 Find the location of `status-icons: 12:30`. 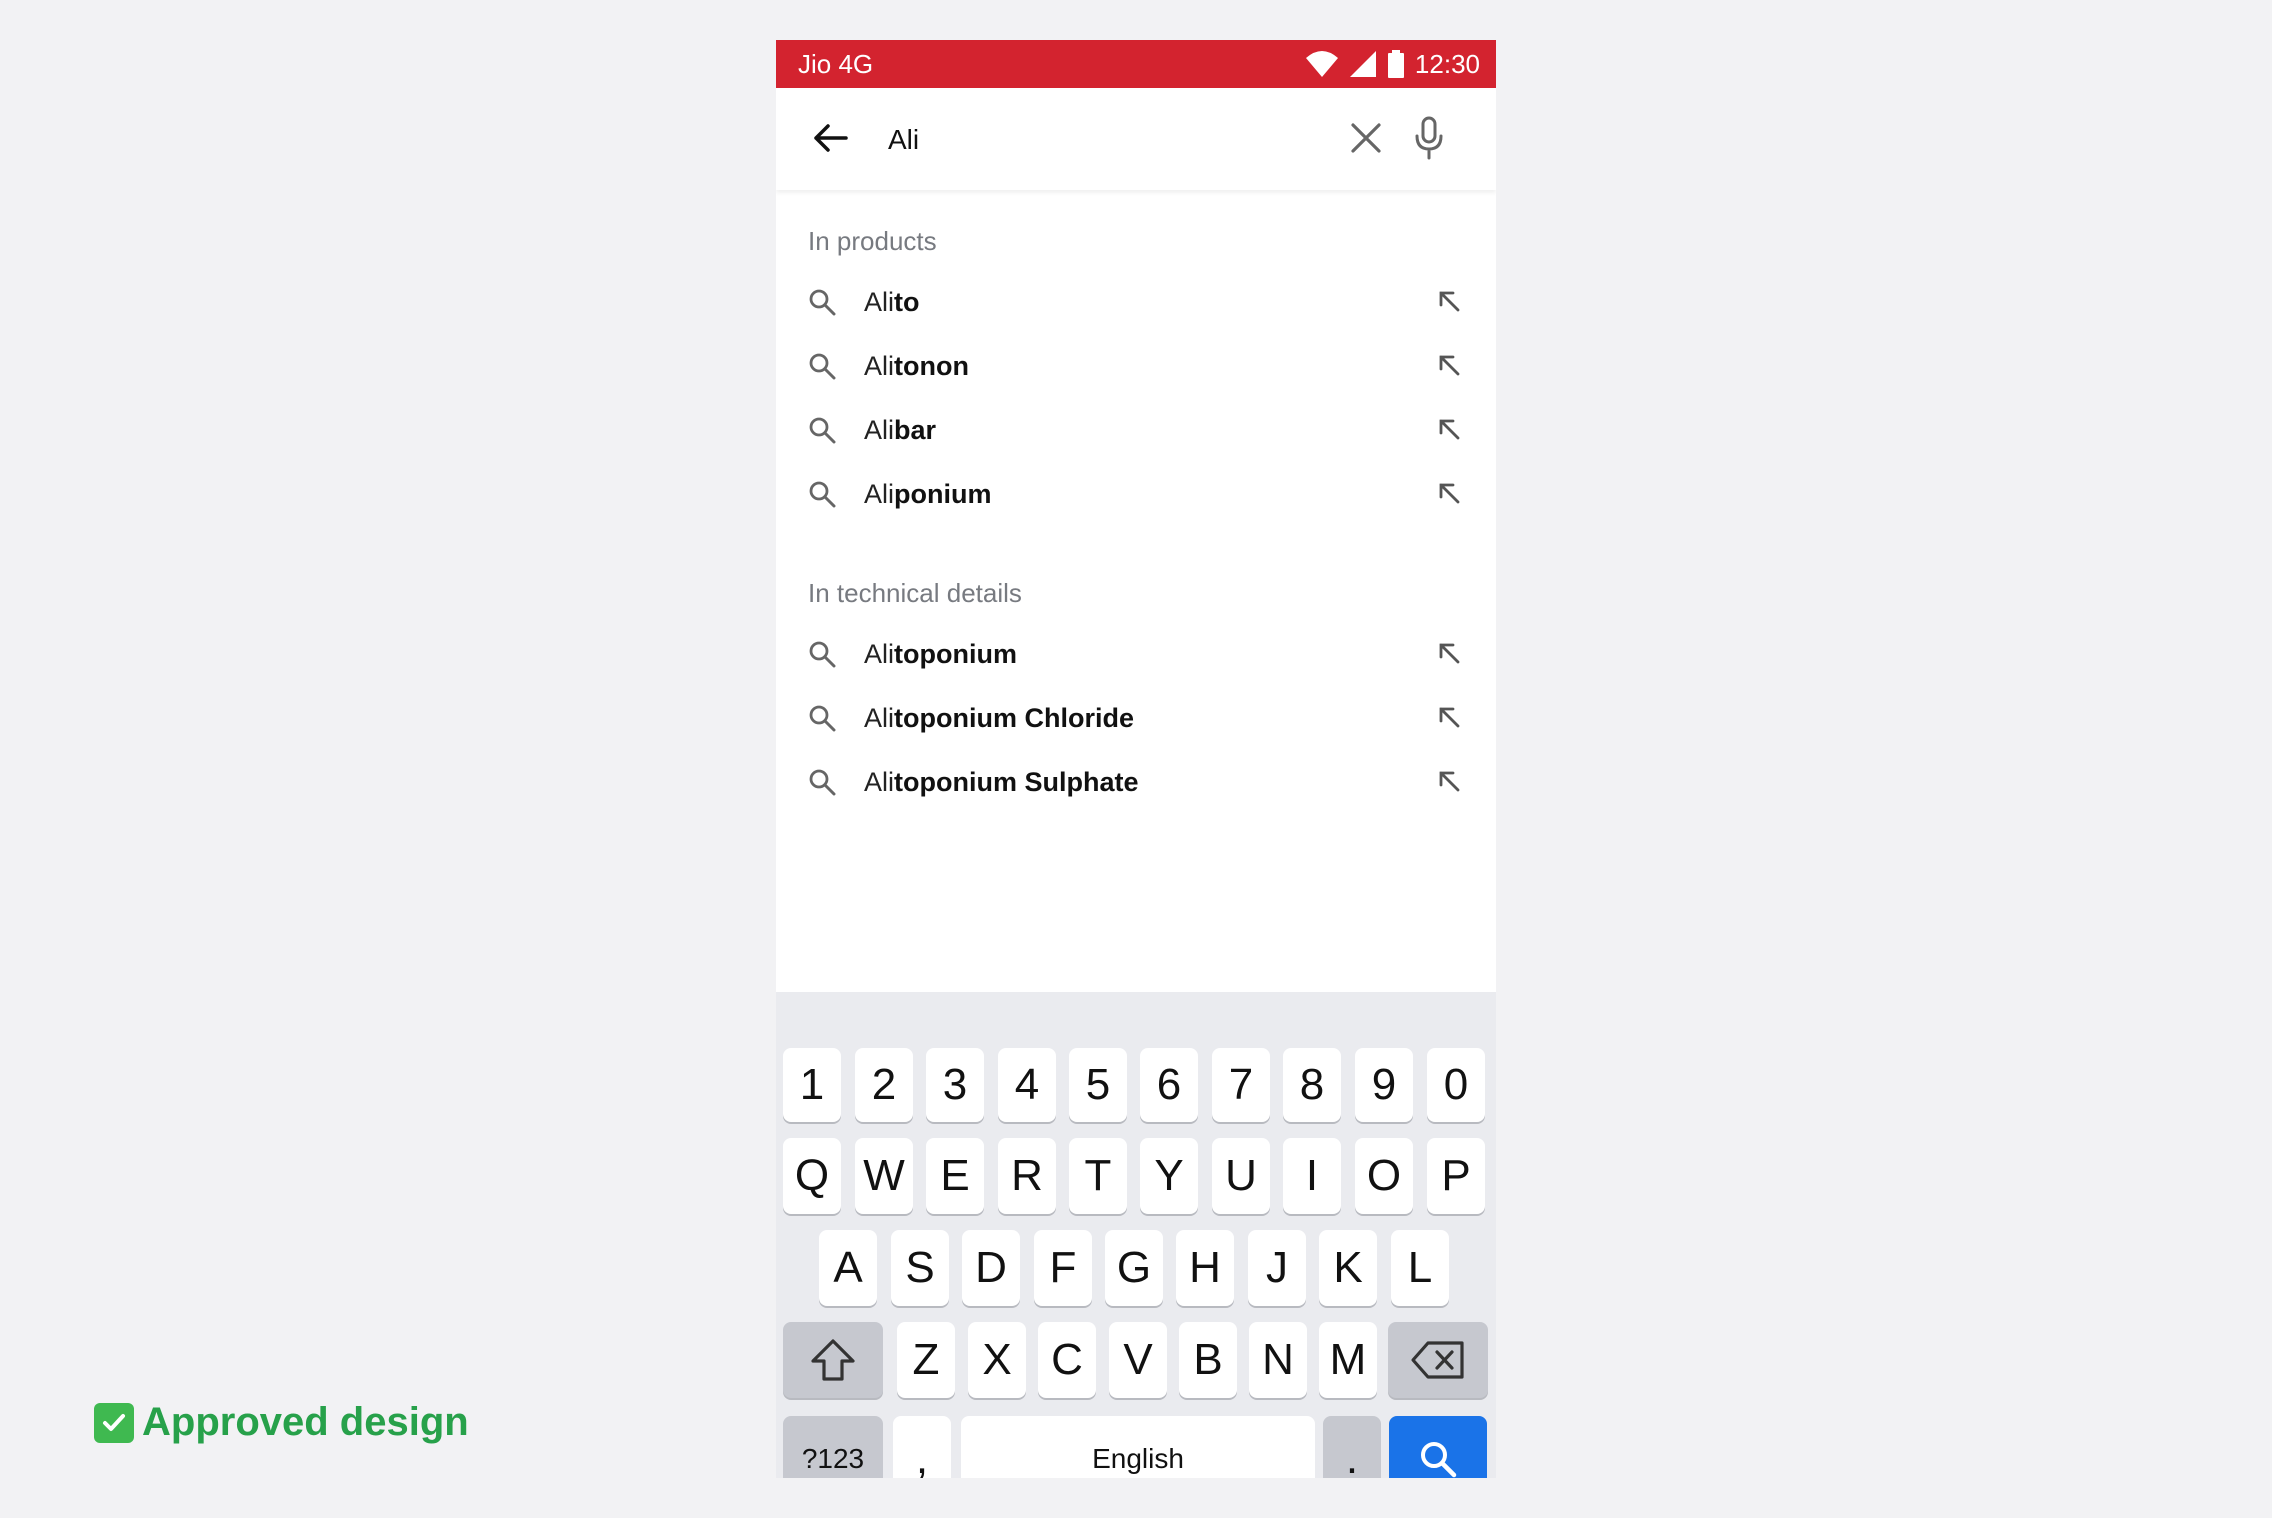

status-icons: 12:30 is located at coordinates (1400, 64).